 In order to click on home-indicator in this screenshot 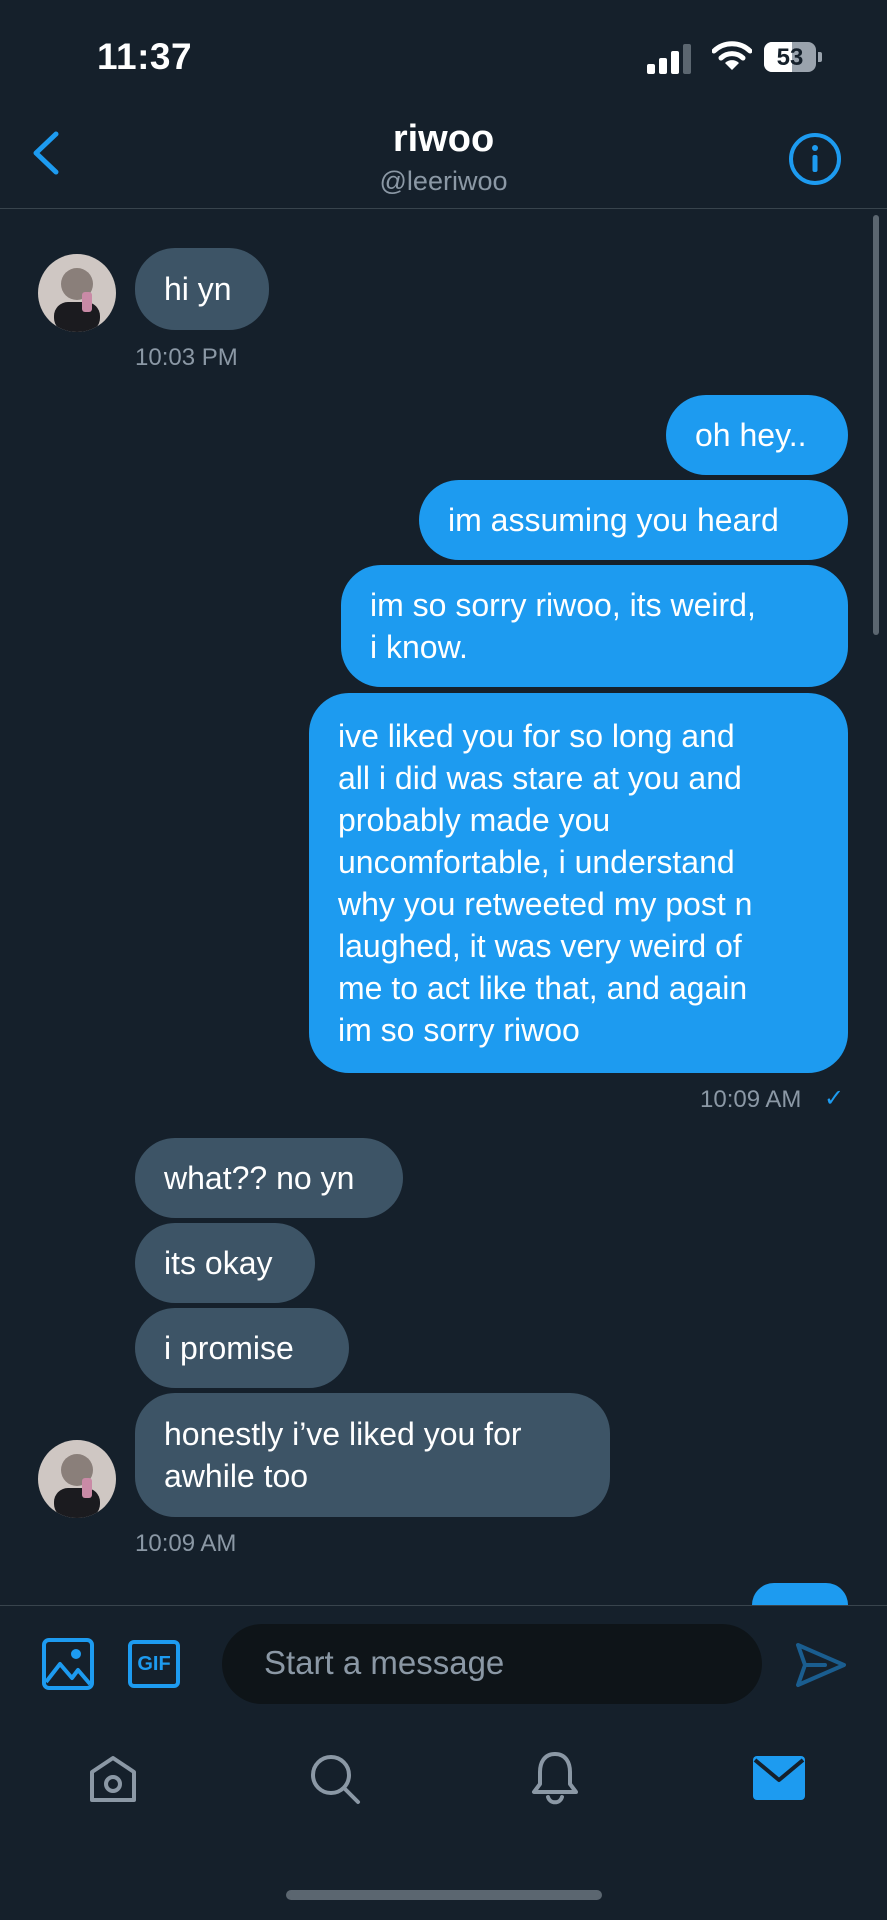, I will do `click(444, 1895)`.